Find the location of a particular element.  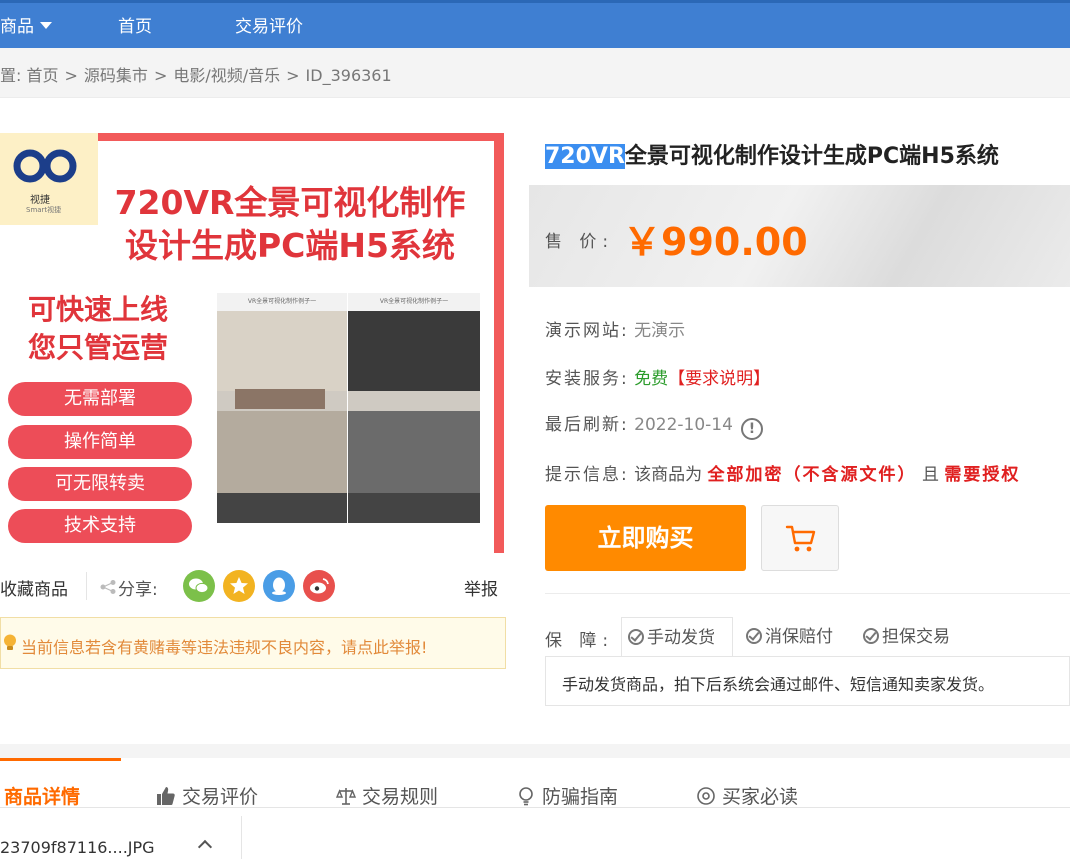

qq-icon is located at coordinates (279, 586).